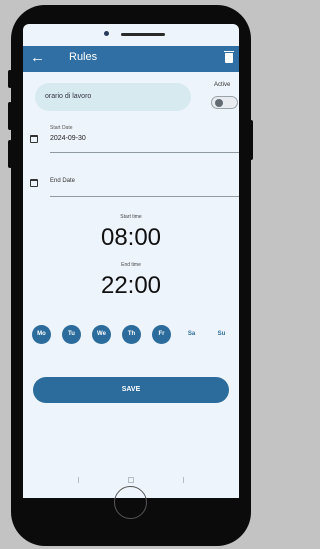 This screenshot has width=320, height=549. Describe the element at coordinates (71, 334) in the screenshot. I see `day-tuesday: Tu` at that location.